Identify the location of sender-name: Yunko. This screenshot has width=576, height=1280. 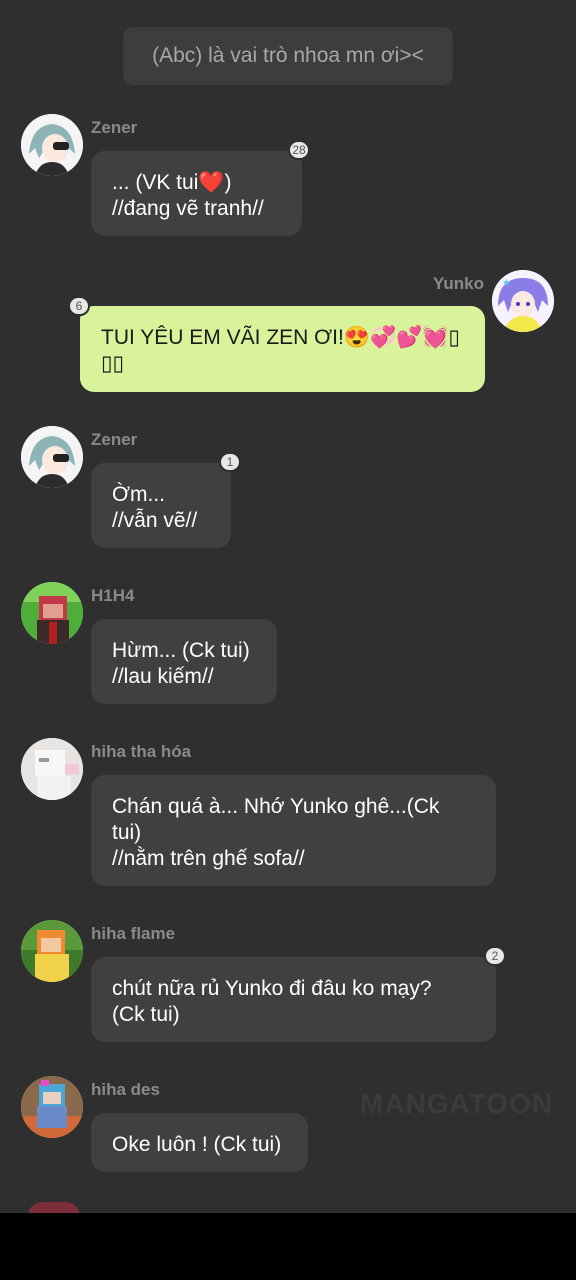
(459, 283).